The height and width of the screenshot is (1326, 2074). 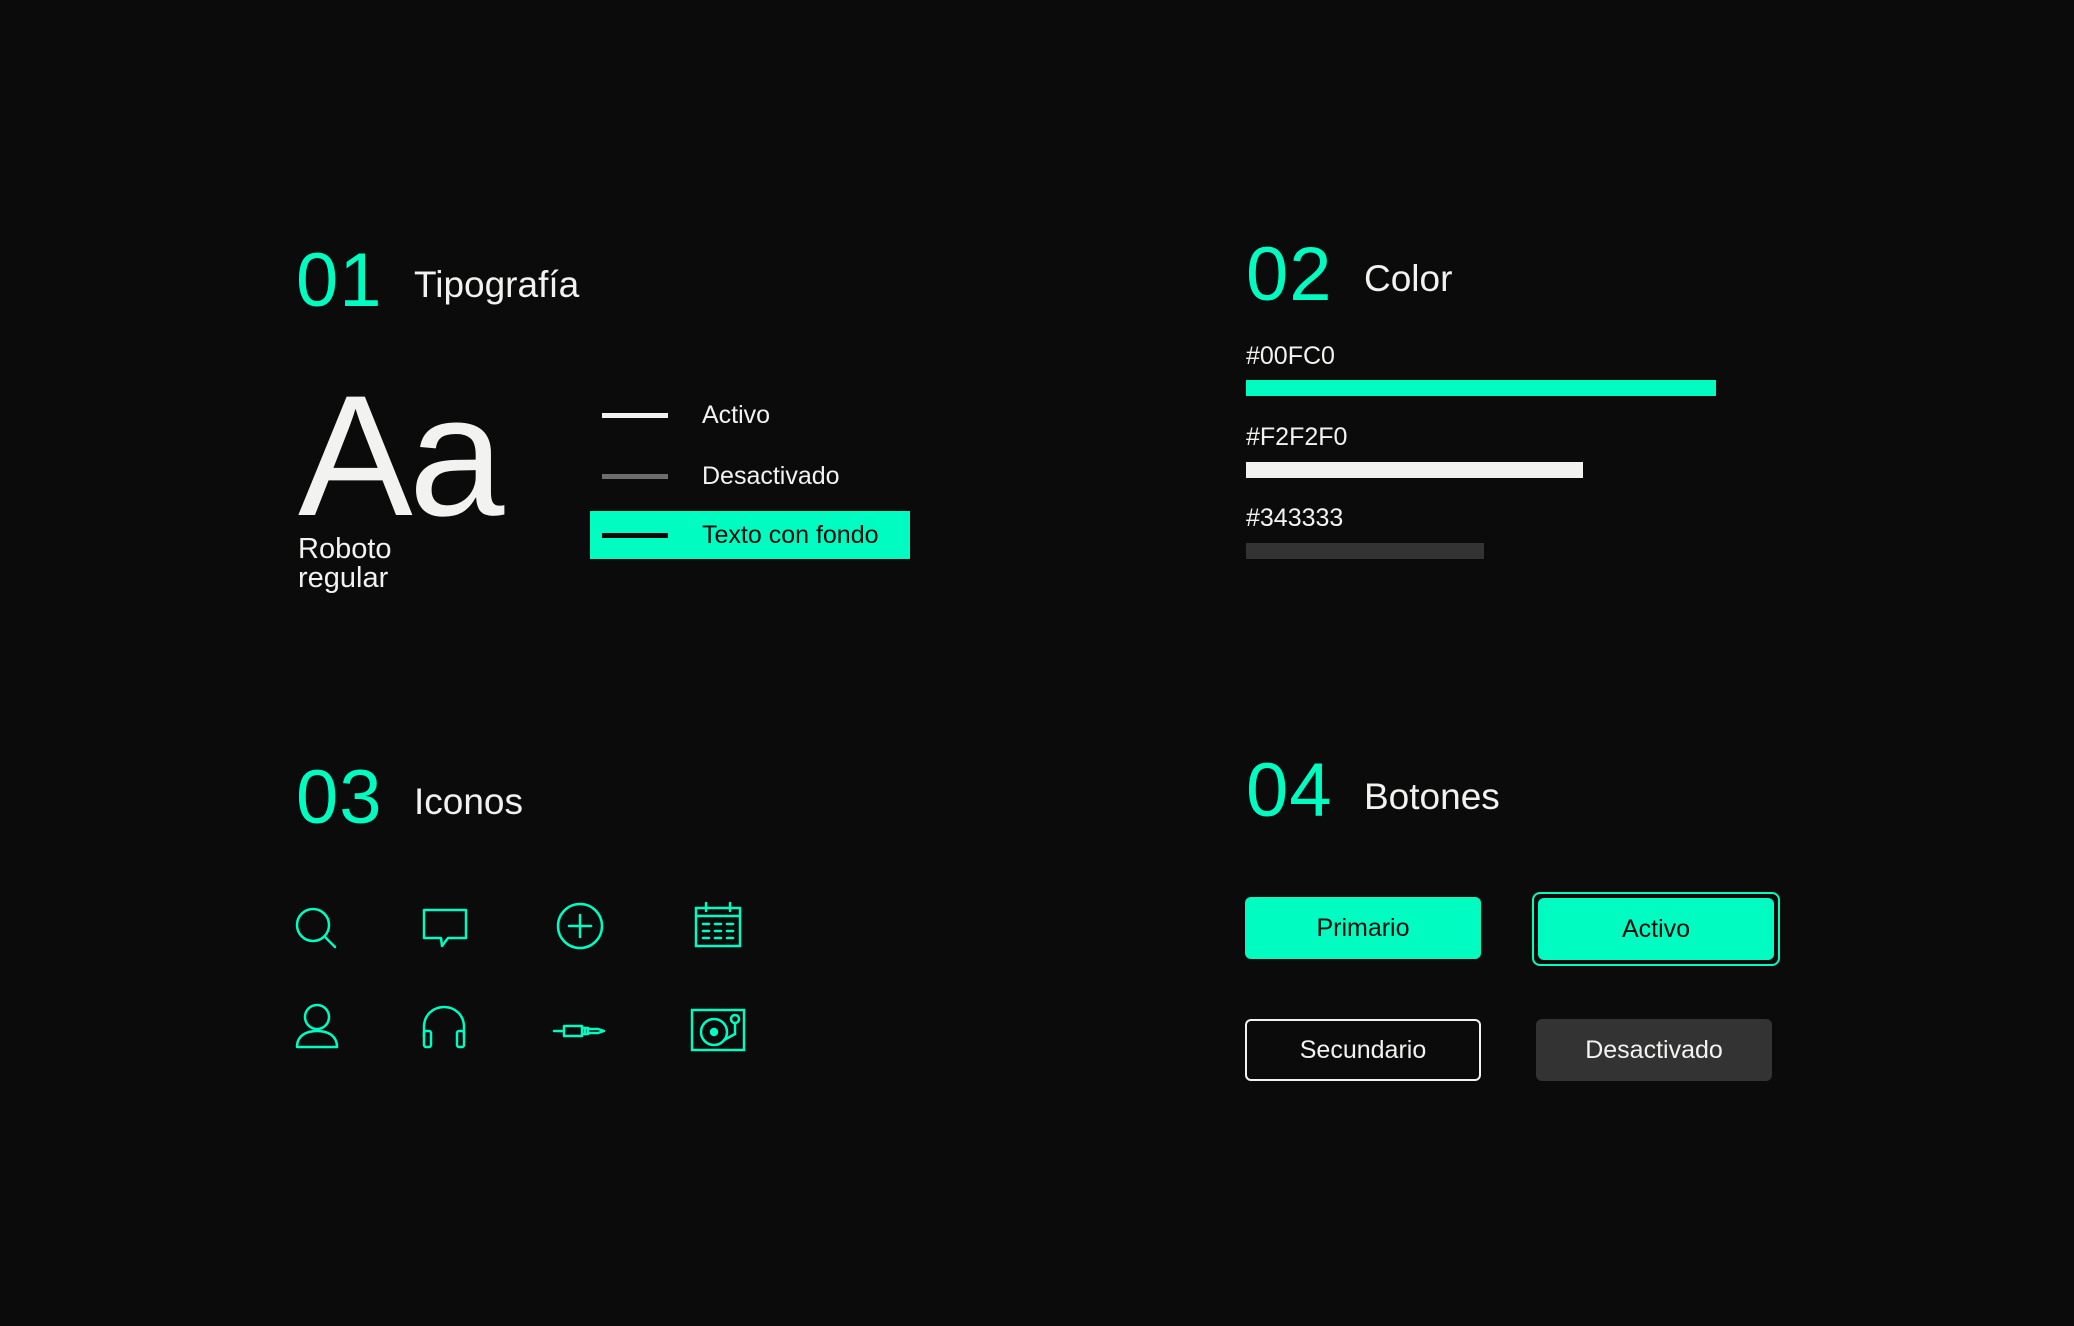 I want to click on text-state-disabled: Desactivado, so click(x=750, y=476).